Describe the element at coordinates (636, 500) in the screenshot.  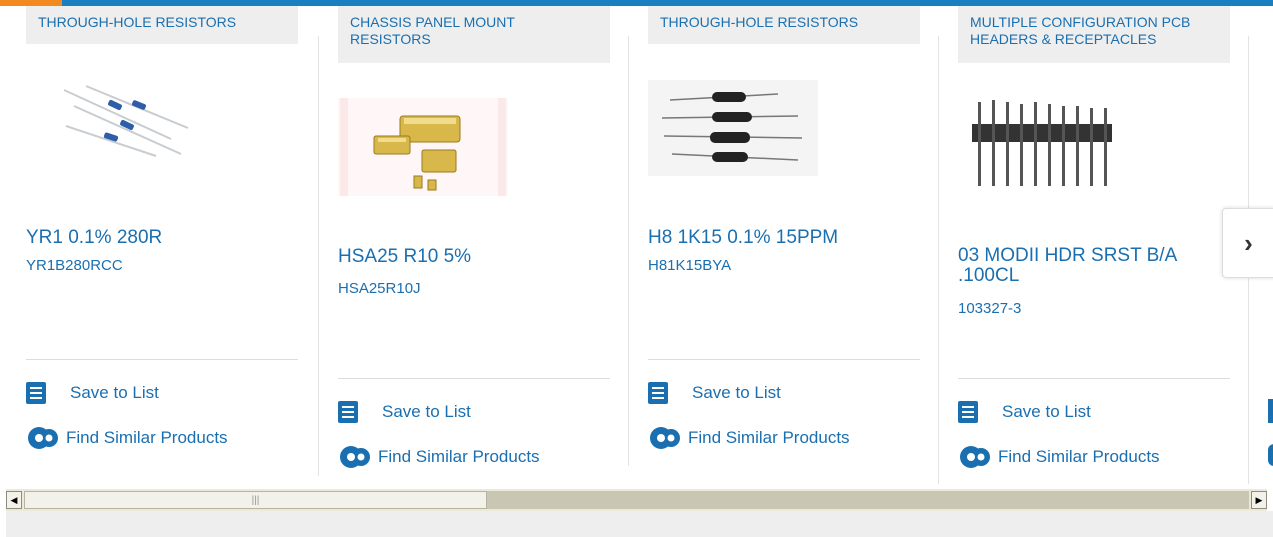
I see `horizontal-scrollbar: ||| ◀ ▶` at that location.